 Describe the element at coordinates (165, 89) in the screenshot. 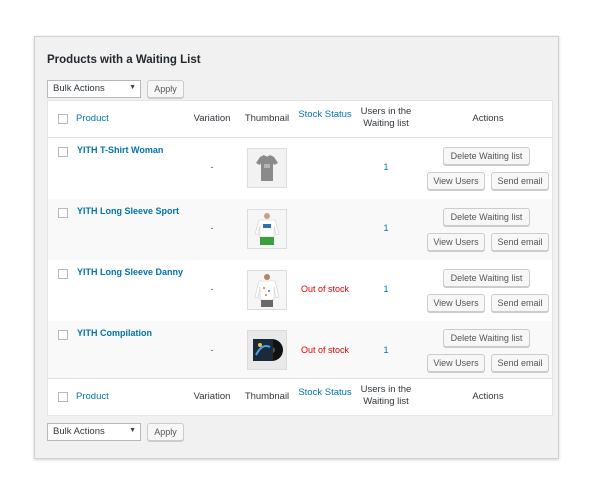

I see `apply-button-top: Apply` at that location.